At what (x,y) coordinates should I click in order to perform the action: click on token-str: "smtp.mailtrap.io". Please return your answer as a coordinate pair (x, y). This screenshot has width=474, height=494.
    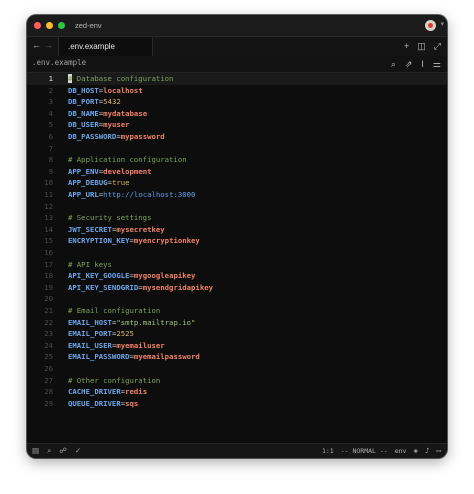
    Looking at the image, I should click on (156, 322).